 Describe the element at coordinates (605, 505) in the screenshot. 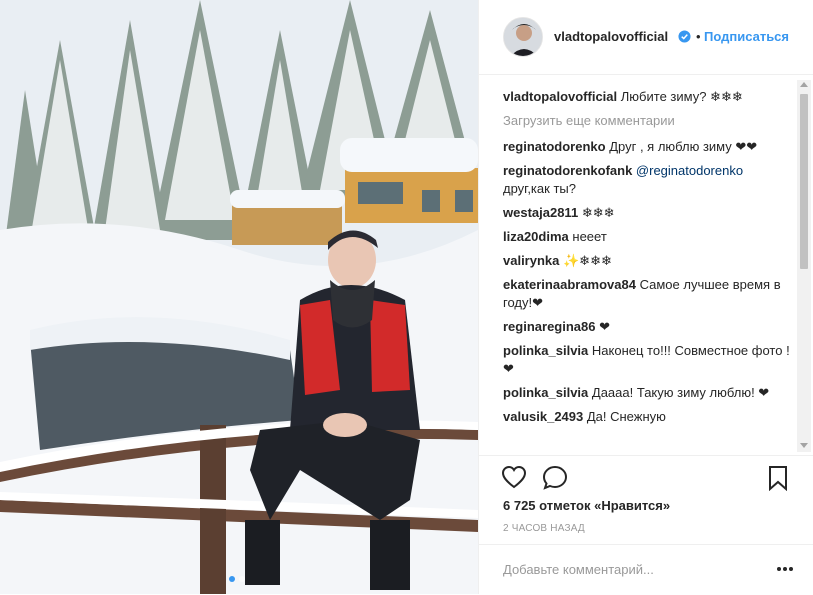

I see `likes-label: отметок «Нравится»` at that location.